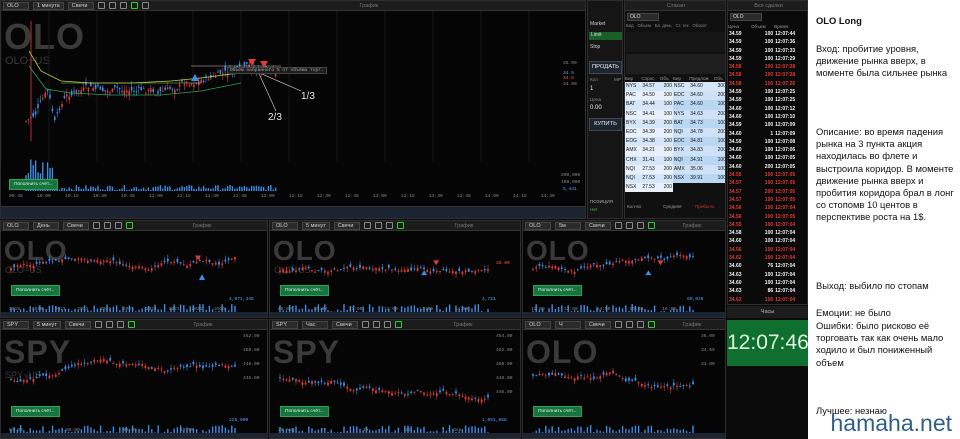 The height and width of the screenshot is (439, 960). Describe the element at coordinates (675, 87) in the screenshot. I see `level2-row: NYS 34.57 200 NSC 34.60 300` at that location.